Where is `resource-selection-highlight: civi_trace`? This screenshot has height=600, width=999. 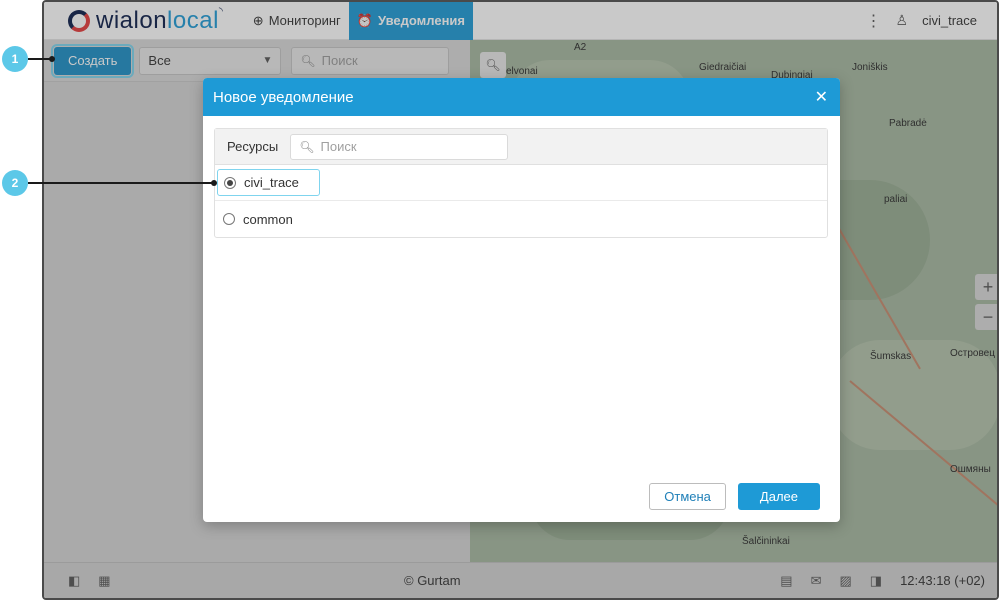 resource-selection-highlight: civi_trace is located at coordinates (268, 182).